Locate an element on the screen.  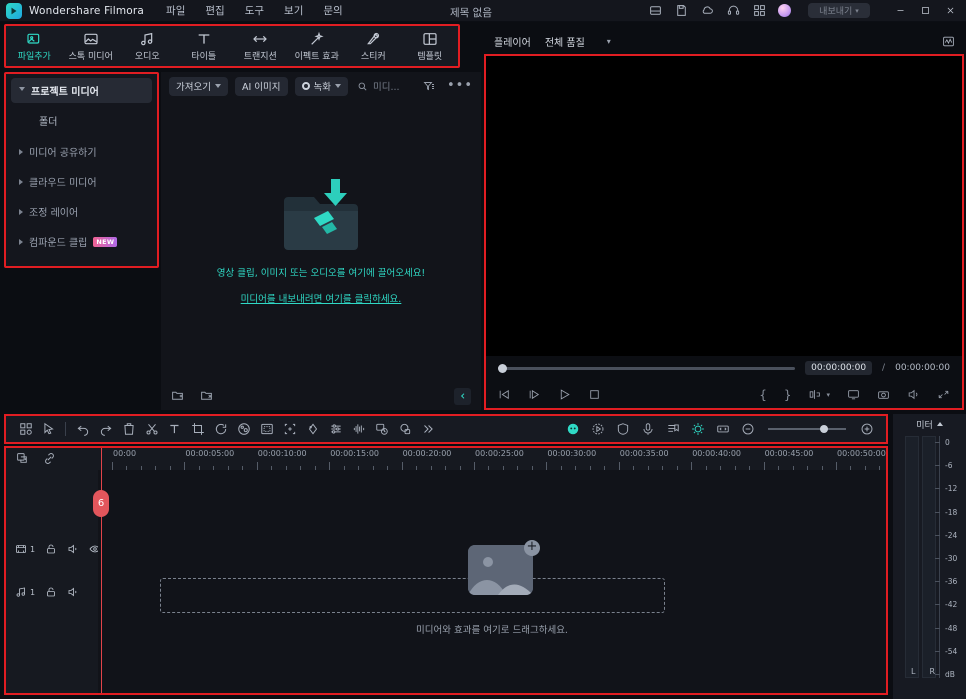
rotate-icon is located at coordinates (220, 429).